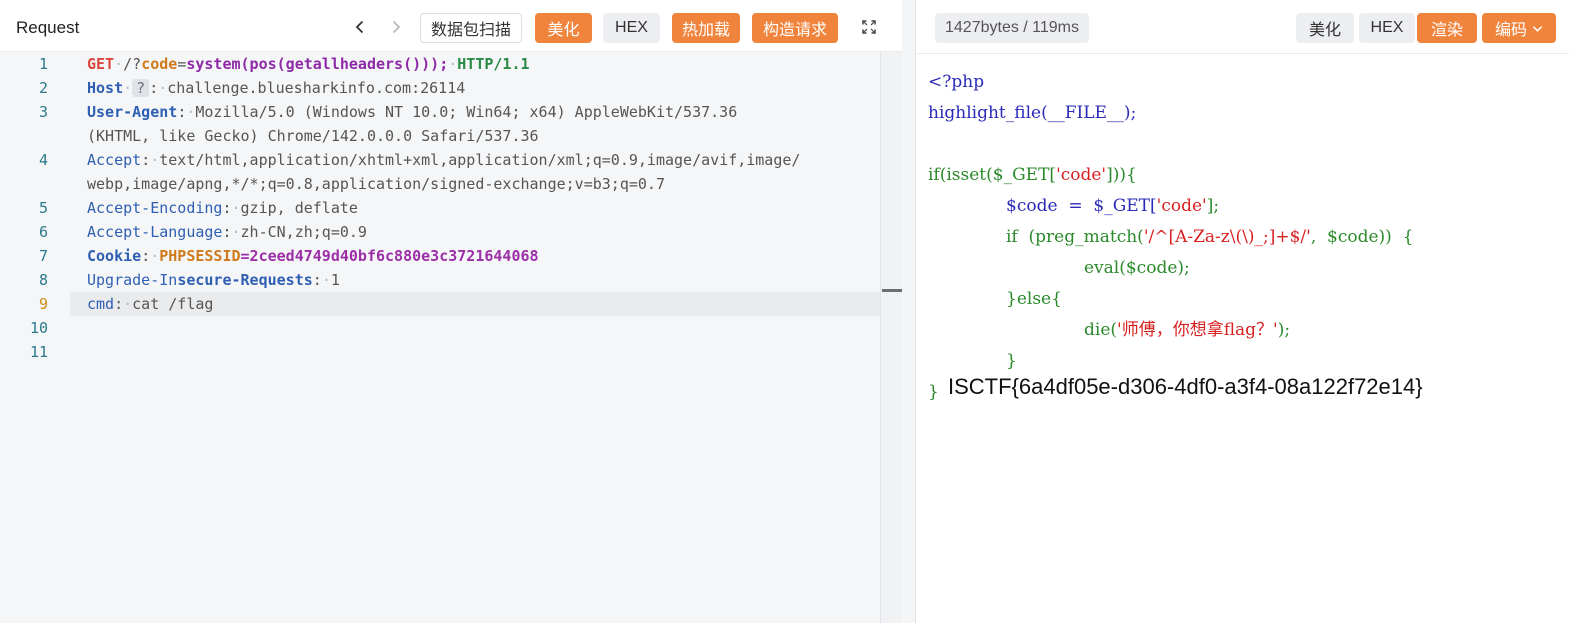 This screenshot has width=1569, height=623. Describe the element at coordinates (1387, 28) in the screenshot. I see `response-hex-button: HEX` at that location.